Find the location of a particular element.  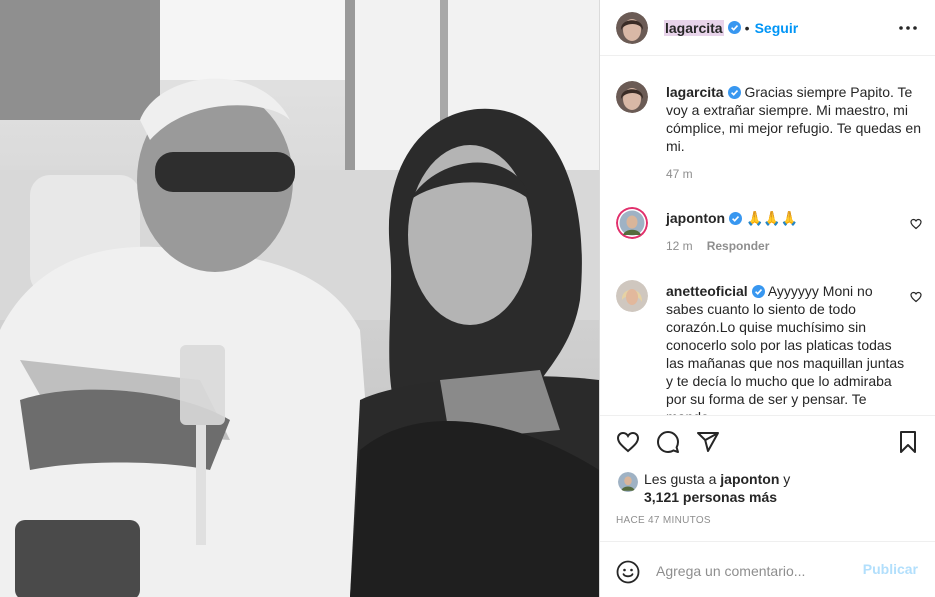

more-horizontal-icon is located at coordinates (908, 28).